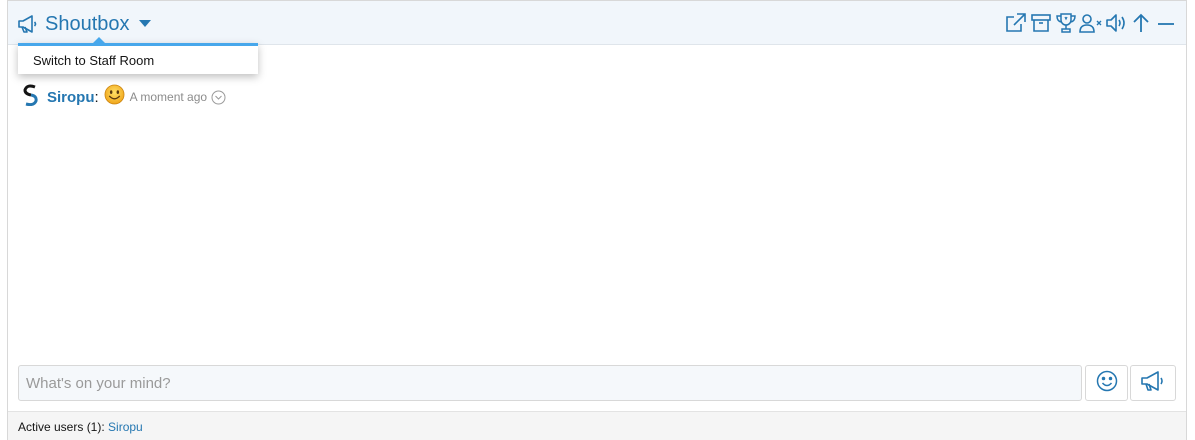  I want to click on chevron-down-icon, so click(144, 24).